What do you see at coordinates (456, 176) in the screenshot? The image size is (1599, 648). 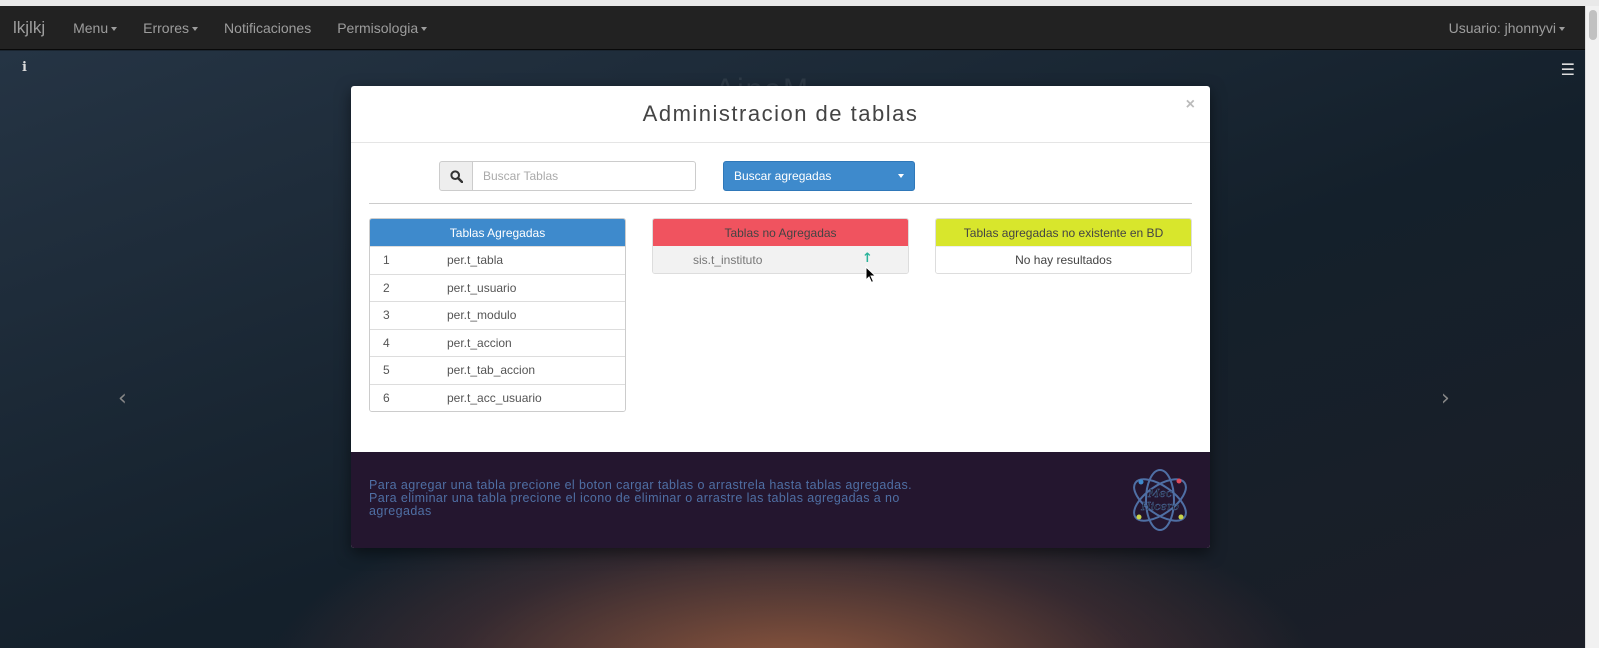 I see `search-icon` at bounding box center [456, 176].